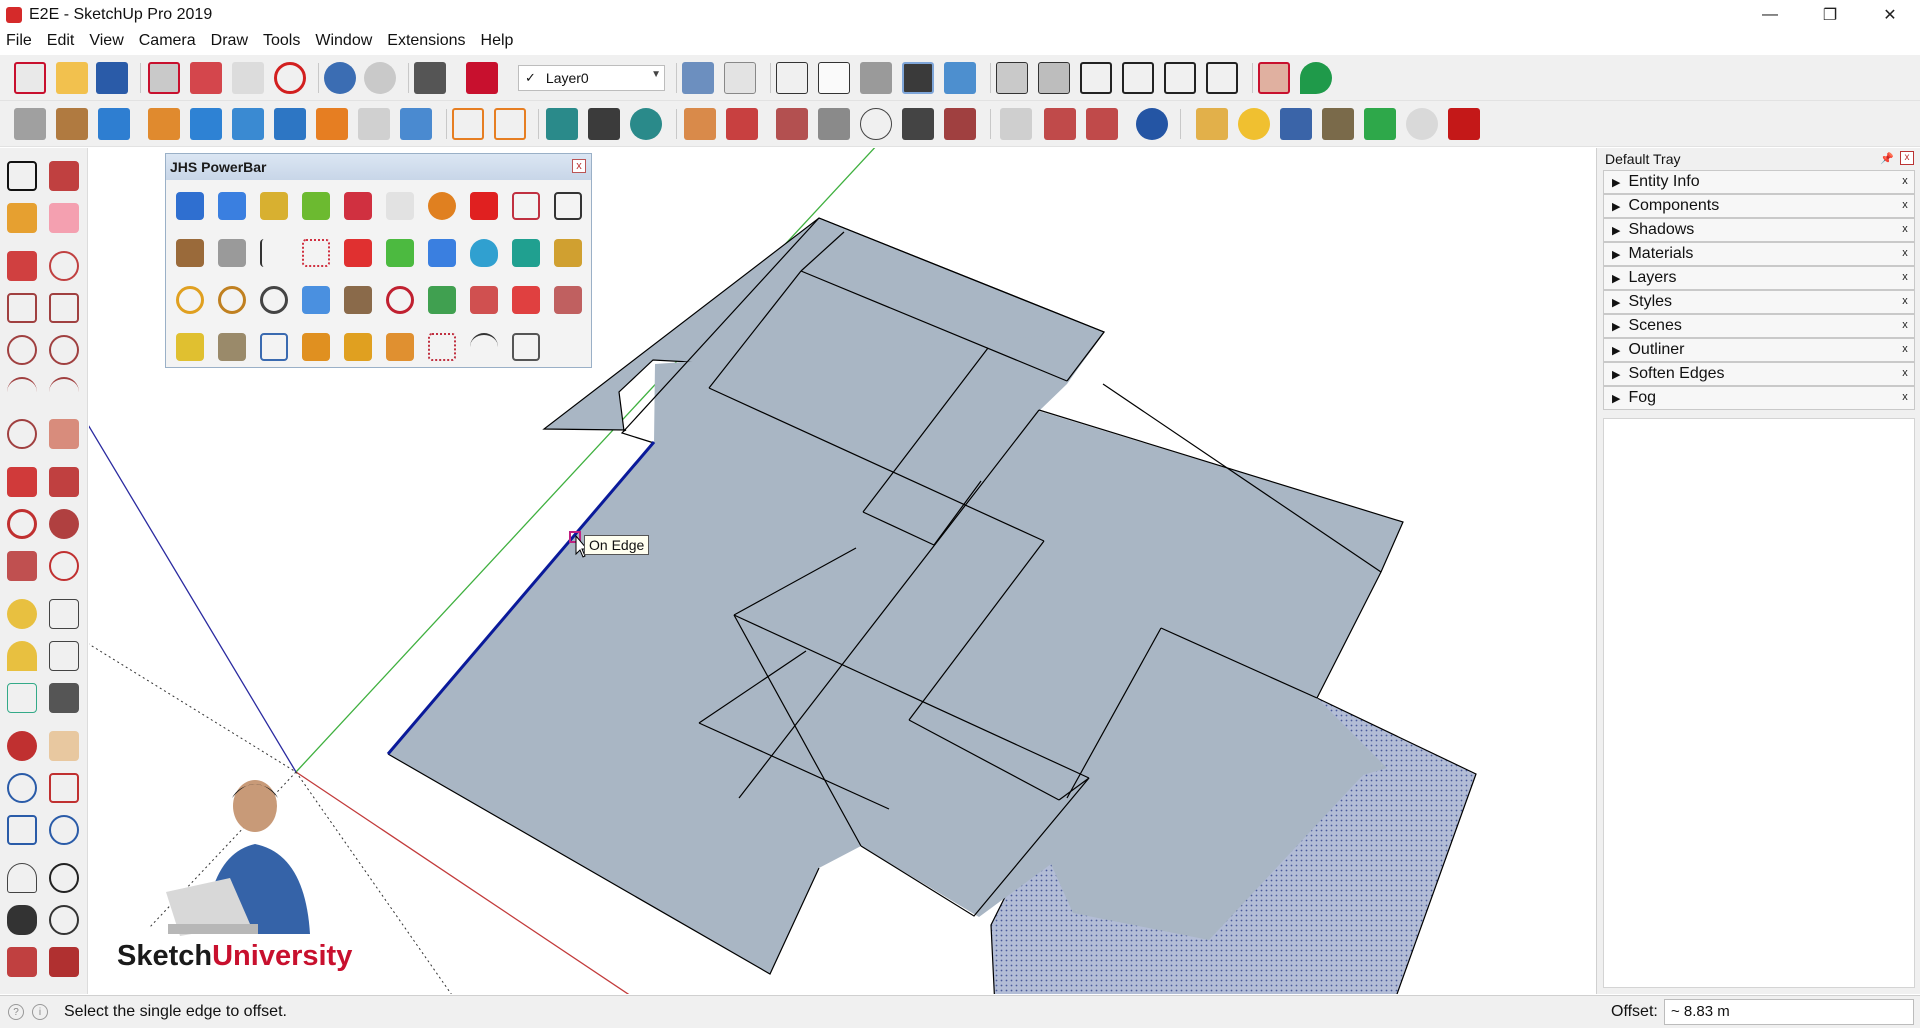 The width and height of the screenshot is (1920, 1028). What do you see at coordinates (106, 41) in the screenshot?
I see `menu-view: View` at bounding box center [106, 41].